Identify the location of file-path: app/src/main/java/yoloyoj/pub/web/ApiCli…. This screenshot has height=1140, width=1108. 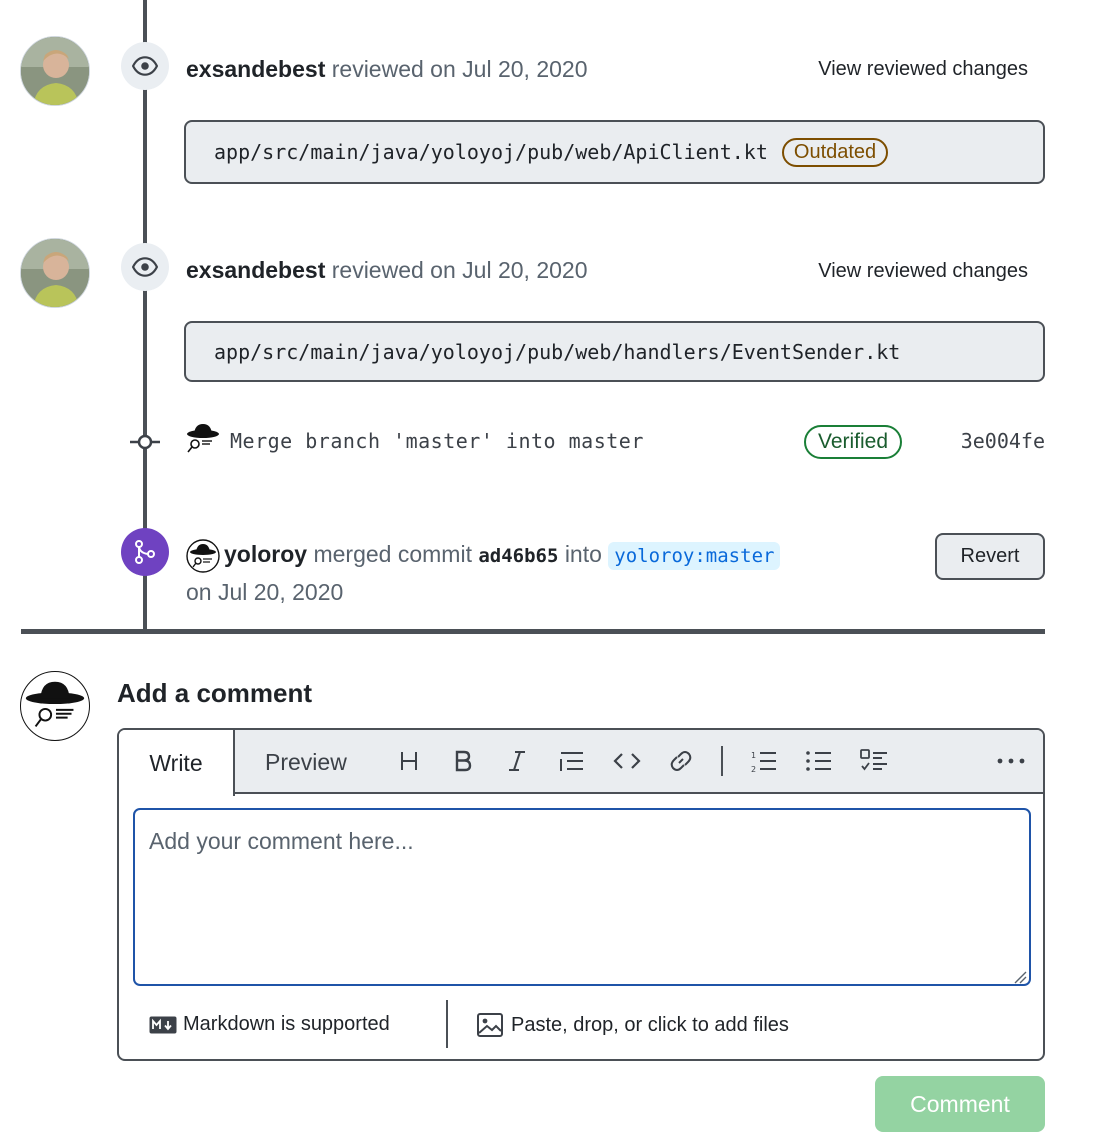
(491, 152).